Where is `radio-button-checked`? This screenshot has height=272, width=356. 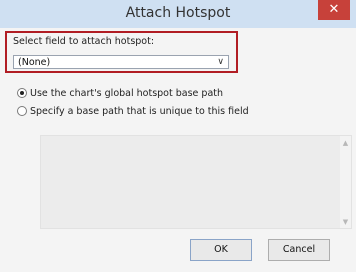 radio-button-checked is located at coordinates (22, 93).